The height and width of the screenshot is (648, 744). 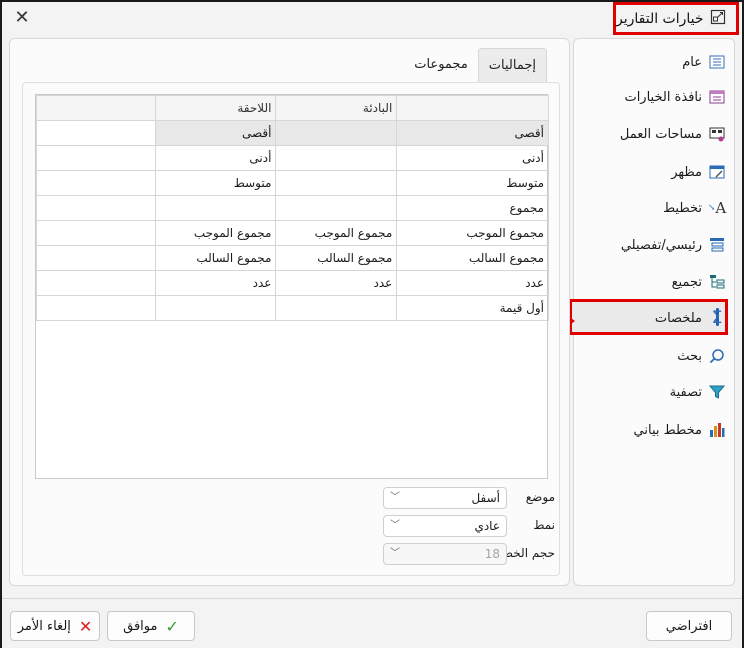 I want to click on sidebar-item-general: عام, so click(x=654, y=62).